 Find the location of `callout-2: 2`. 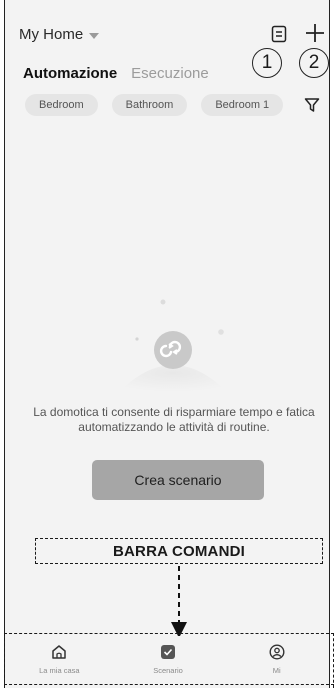

callout-2: 2 is located at coordinates (314, 63).